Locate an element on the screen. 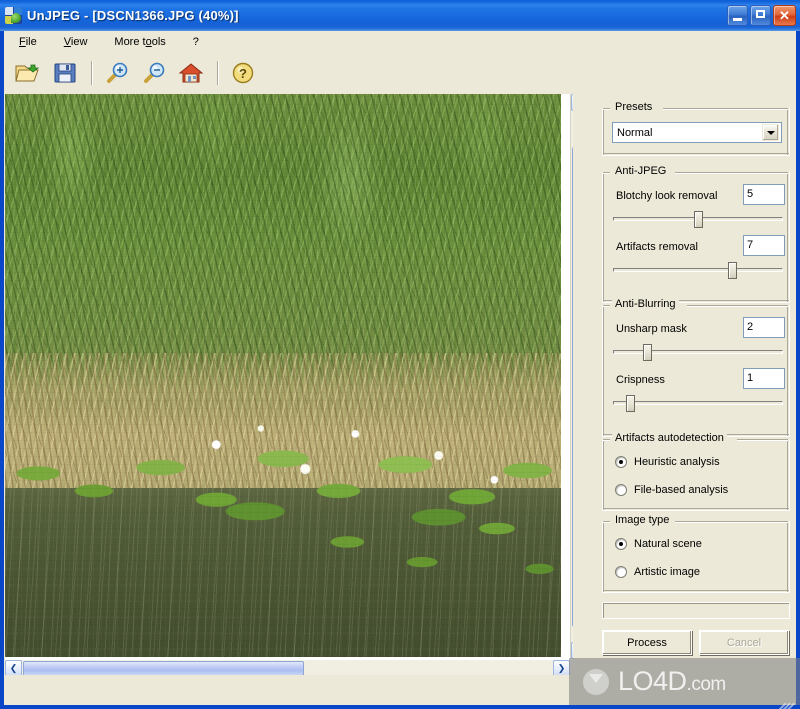 This screenshot has height=709, width=800. presets-selected-value: Normal is located at coordinates (635, 132).